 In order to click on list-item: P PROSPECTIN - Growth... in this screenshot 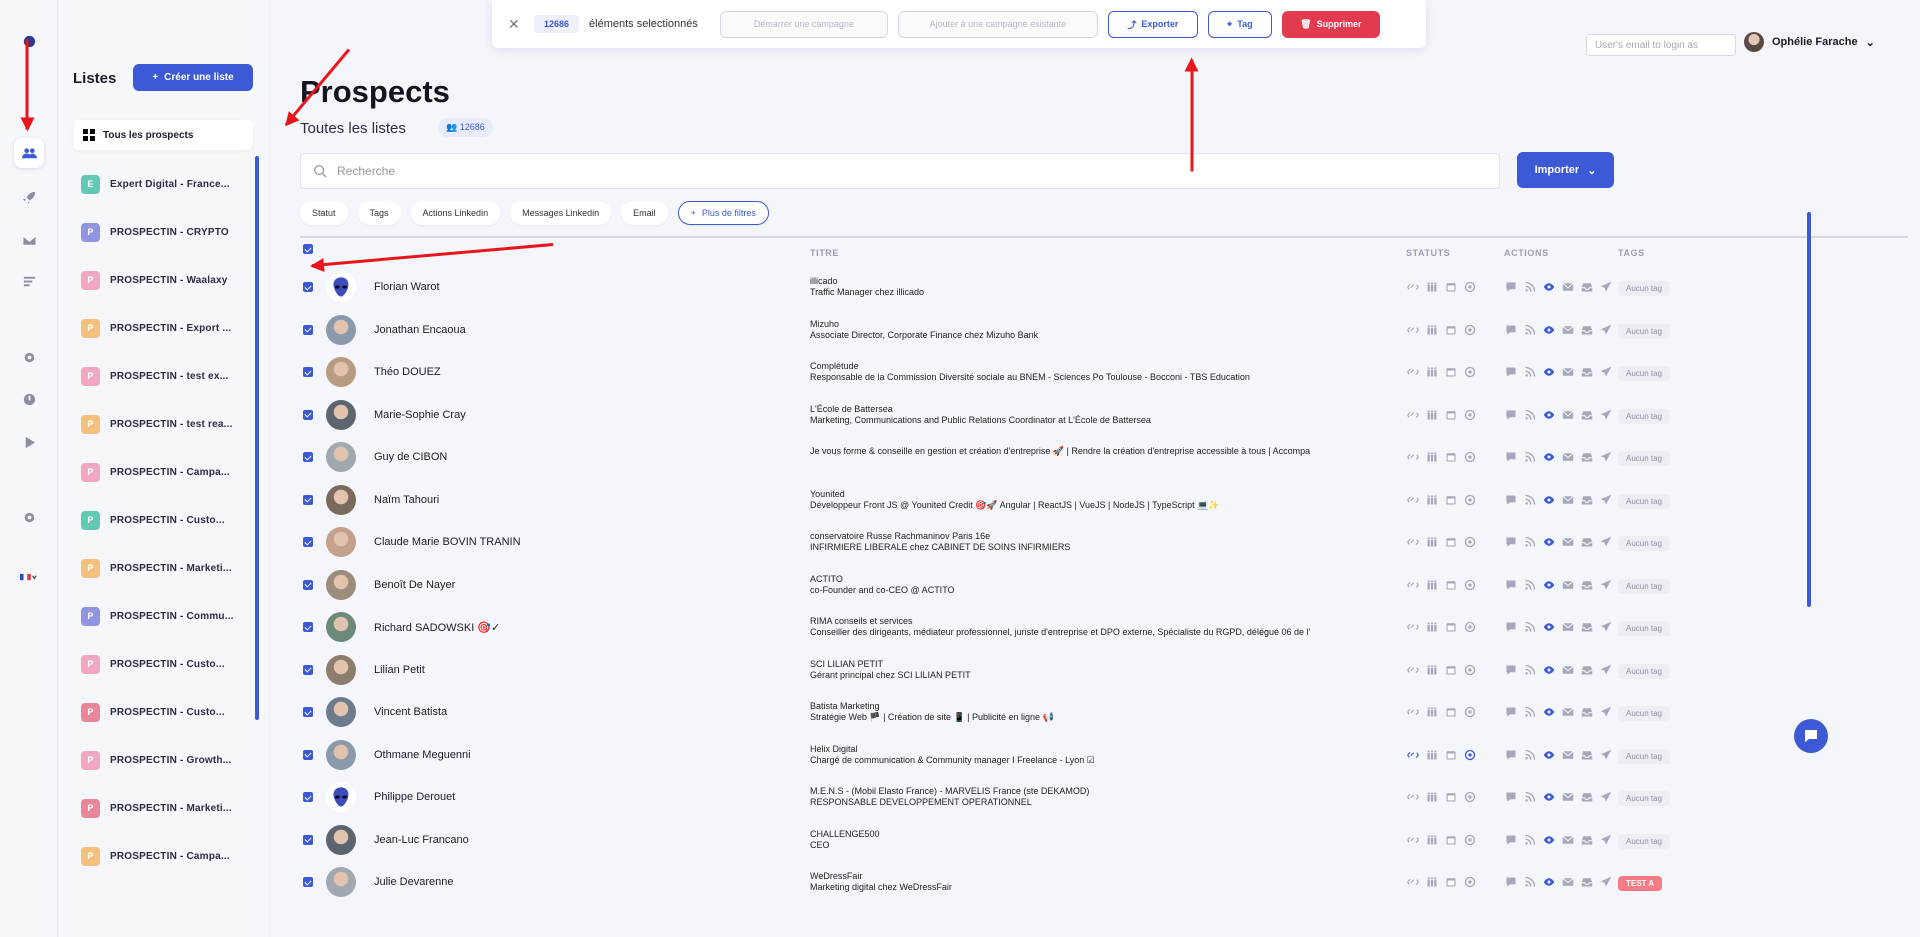, I will do `click(163, 760)`.